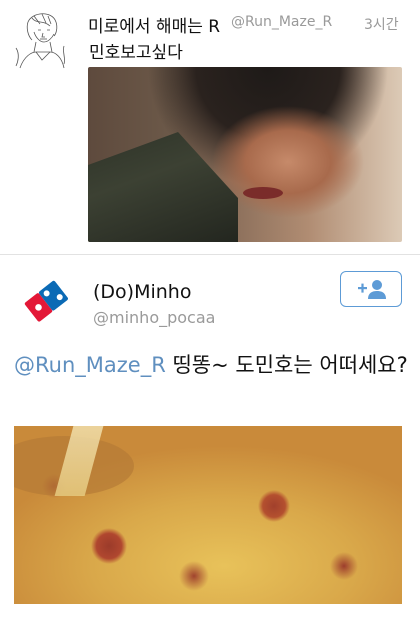 The width and height of the screenshot is (420, 621). What do you see at coordinates (381, 25) in the screenshot?
I see `timestamp: 3시간` at bounding box center [381, 25].